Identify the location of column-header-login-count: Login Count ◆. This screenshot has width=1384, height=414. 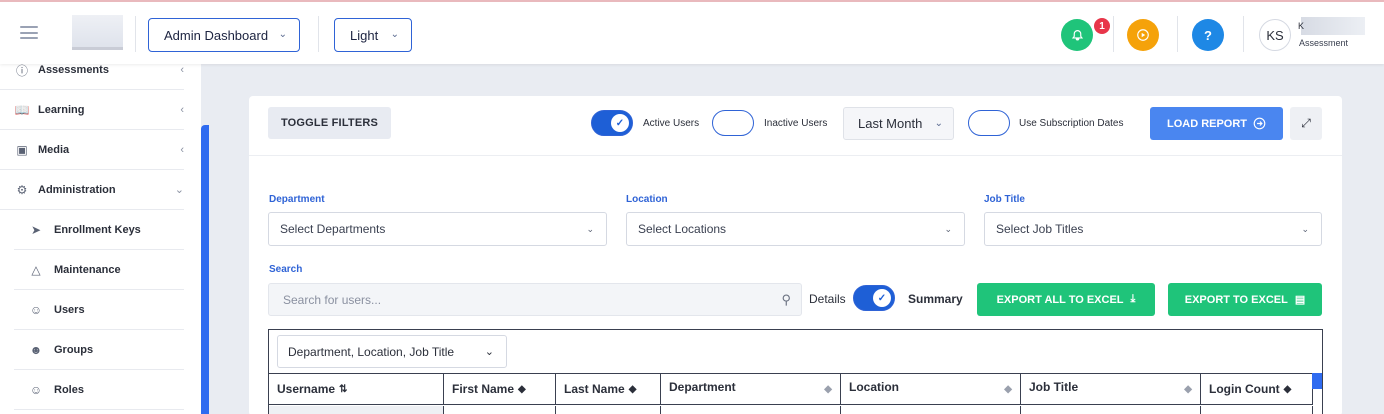
(1257, 389).